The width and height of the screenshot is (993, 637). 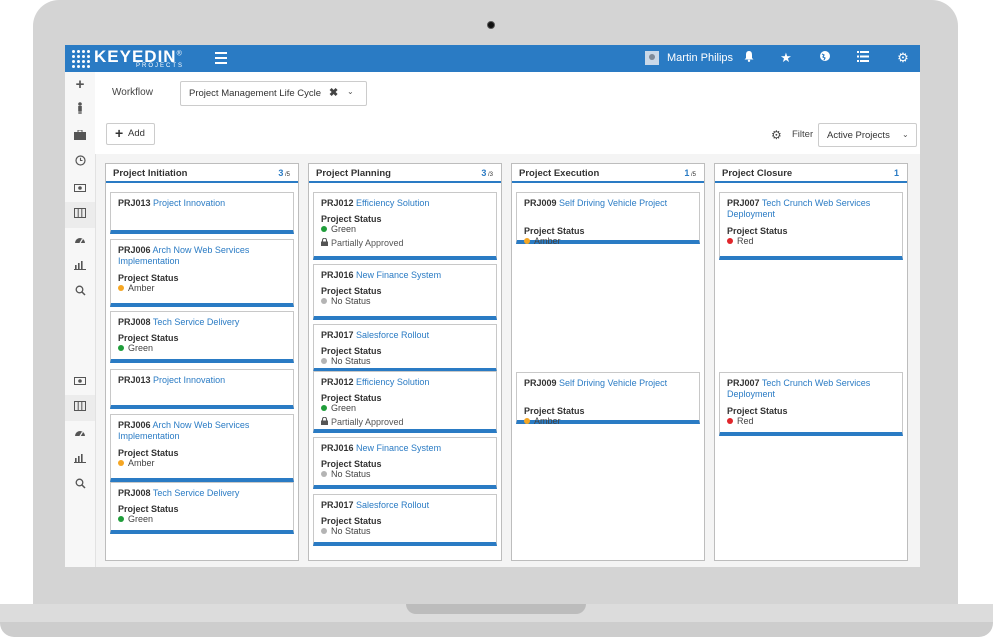 What do you see at coordinates (542, 421) in the screenshot?
I see `status-value: Amber` at bounding box center [542, 421].